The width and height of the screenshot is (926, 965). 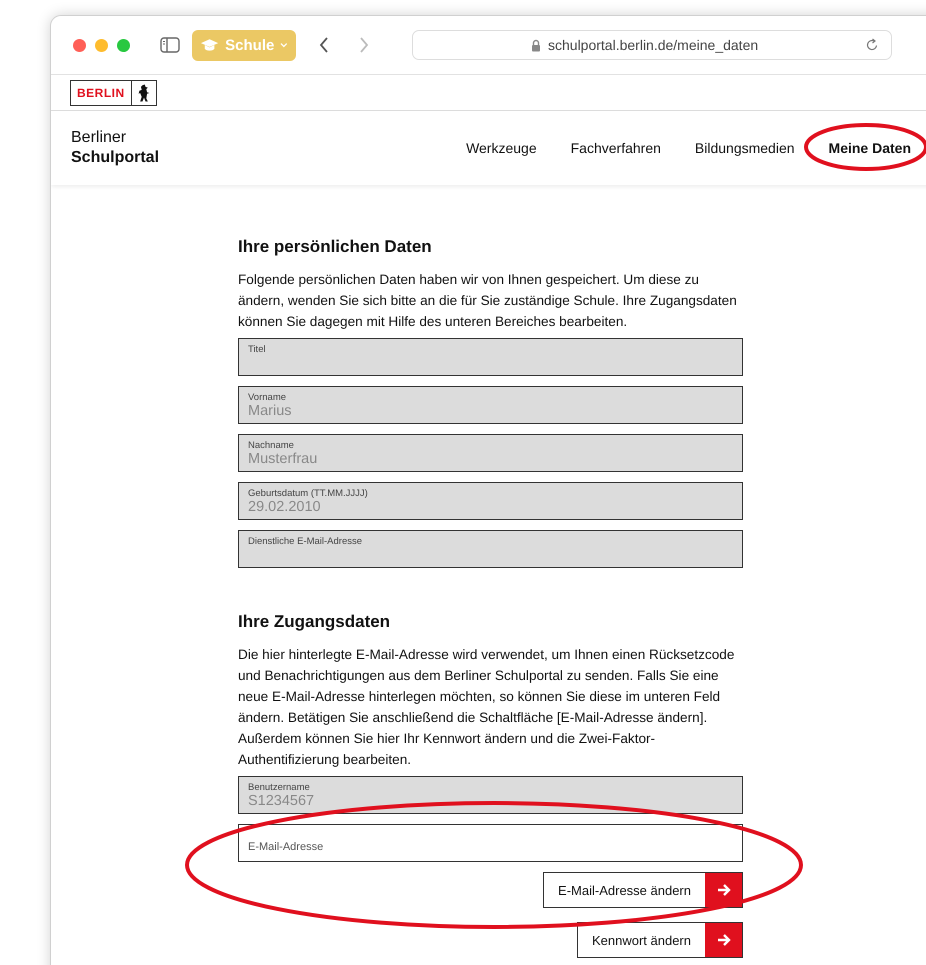 I want to click on section-description: Die hier hinterlegte E-Mail-Adresse wird verwendet, um Ihnen einen Rücksetzcode und Benachrichtigungen aus dem Berliner Schulportal zu senden. Falls Sie eine neue E-Mail-Adresse hinterlegen möchten, so können Sie diese im unteren Feld ändern. Betätigen Sie anschließend die Schaltfläche [E-Mail-Adresse ändern]. Außerdem können Sie hier Ihr Kennwort ändern und die Zwei-Faktor-Authentifizierung bearbeiten., so click(x=487, y=707).